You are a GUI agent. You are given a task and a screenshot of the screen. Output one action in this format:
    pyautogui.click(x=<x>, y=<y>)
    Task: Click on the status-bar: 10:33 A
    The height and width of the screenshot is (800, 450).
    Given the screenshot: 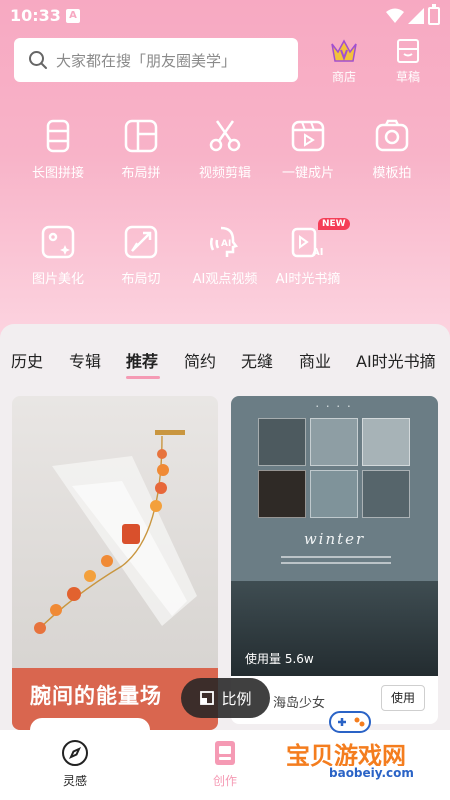 What is the action you would take?
    pyautogui.click(x=225, y=16)
    